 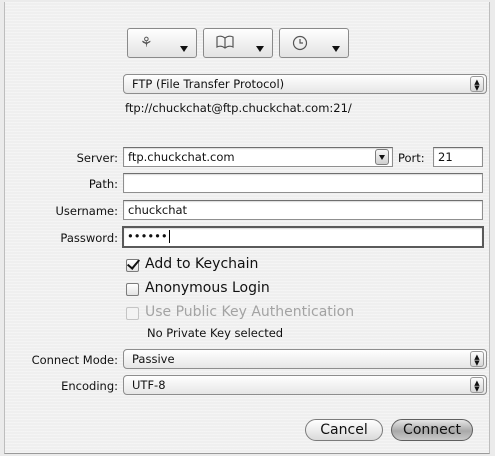 I want to click on server-history-button, so click(x=382, y=157).